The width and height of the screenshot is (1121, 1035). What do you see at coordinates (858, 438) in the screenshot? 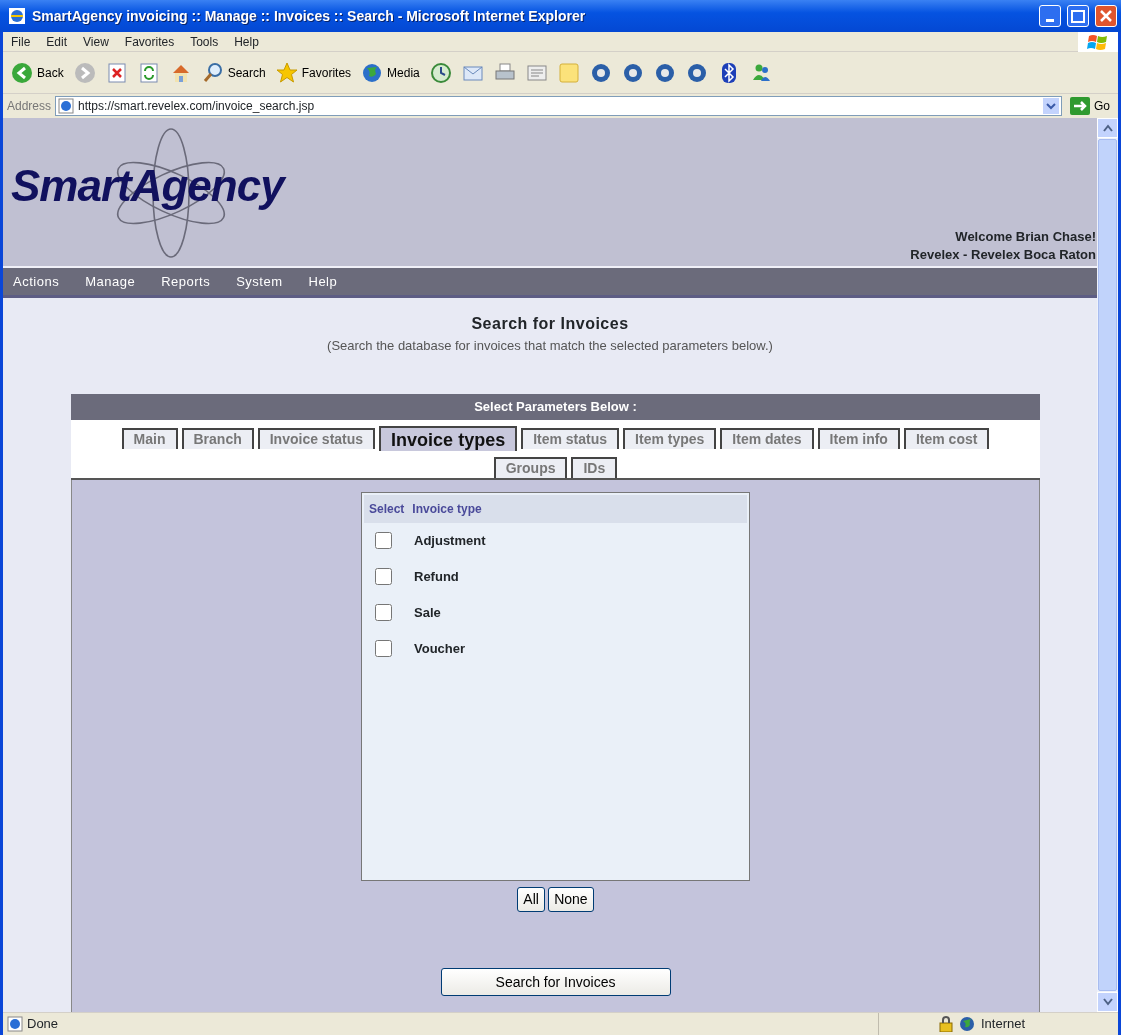
I see `tab: Item info` at bounding box center [858, 438].